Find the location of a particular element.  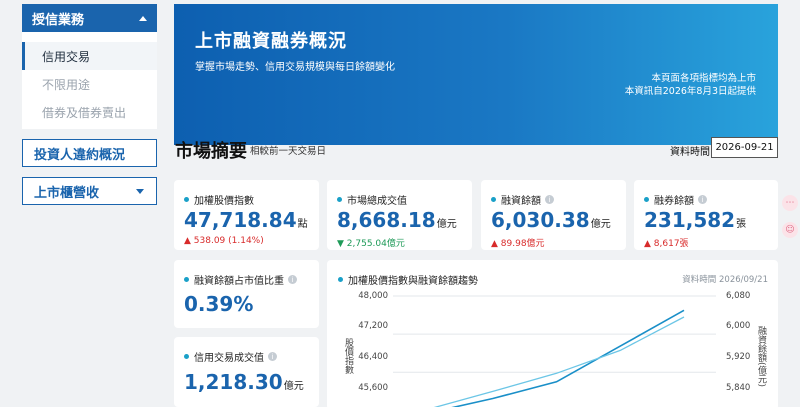

page-subtitle: 掌握市場走勢、信用交易規模與每日餘額變化 is located at coordinates (295, 67).